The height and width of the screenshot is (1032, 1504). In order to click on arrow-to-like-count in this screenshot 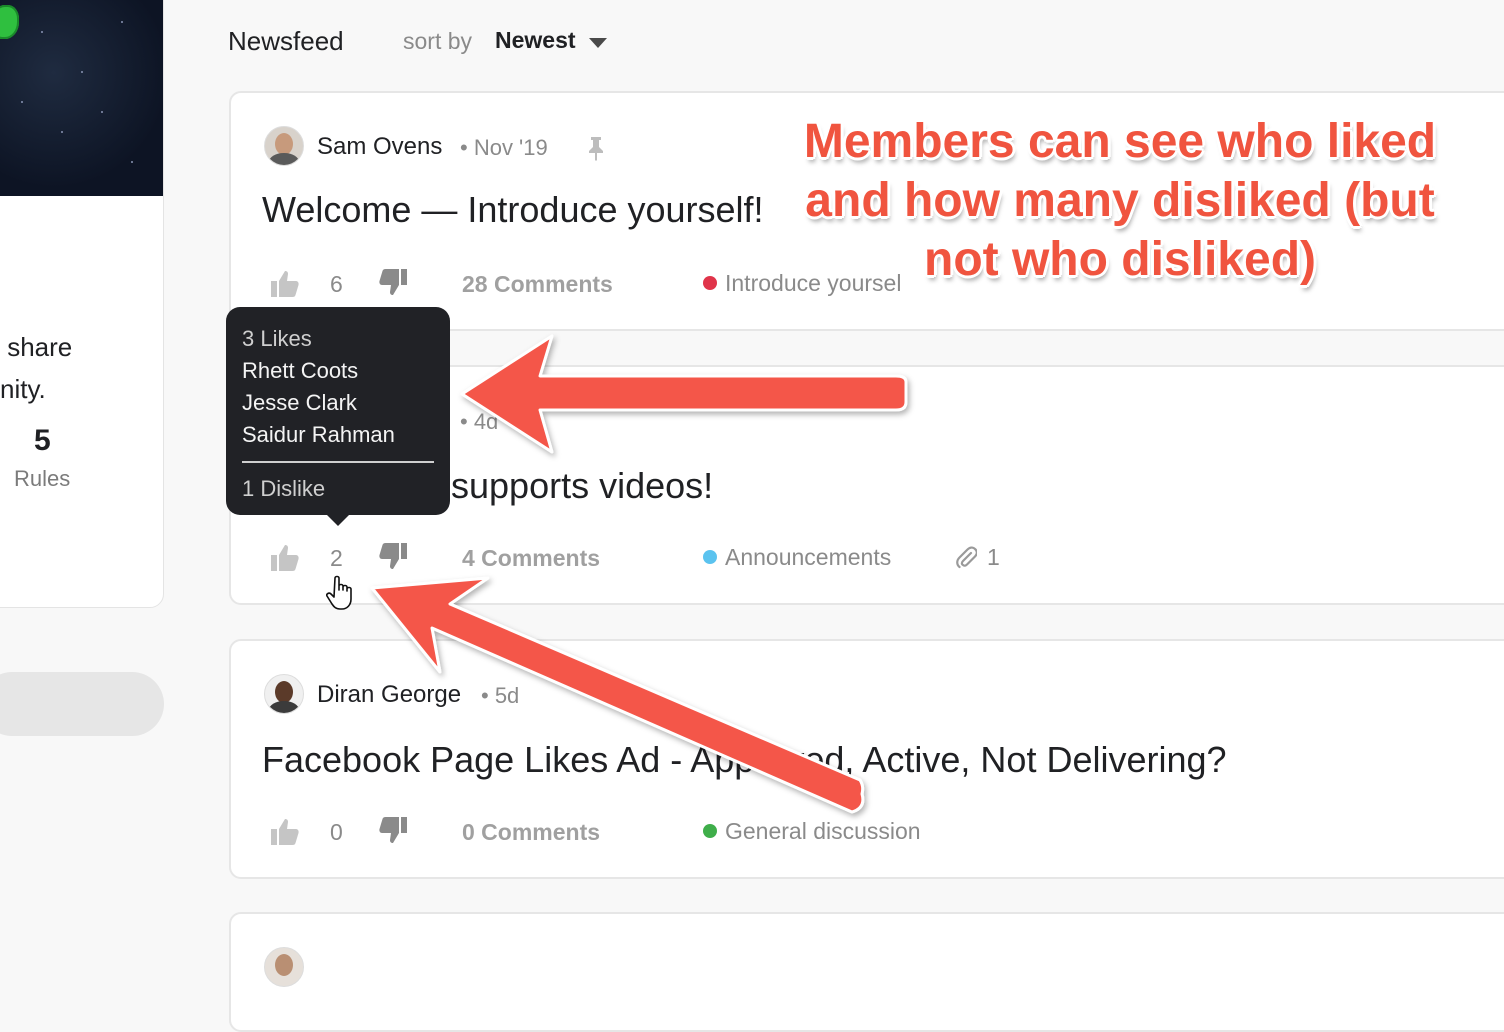, I will do `click(617, 695)`.